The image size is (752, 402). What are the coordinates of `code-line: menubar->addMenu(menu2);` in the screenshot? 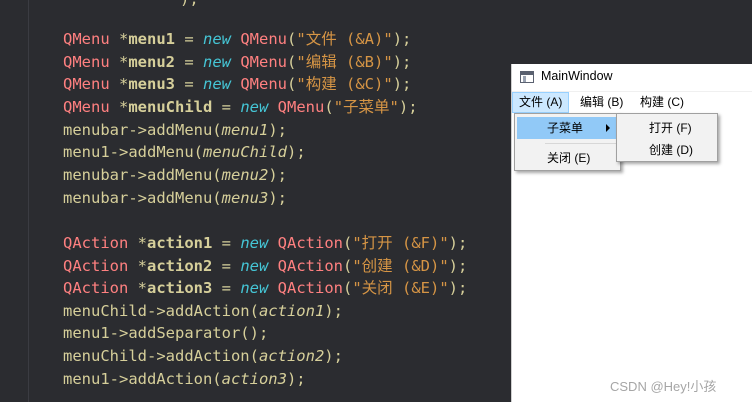 It's located at (175, 175).